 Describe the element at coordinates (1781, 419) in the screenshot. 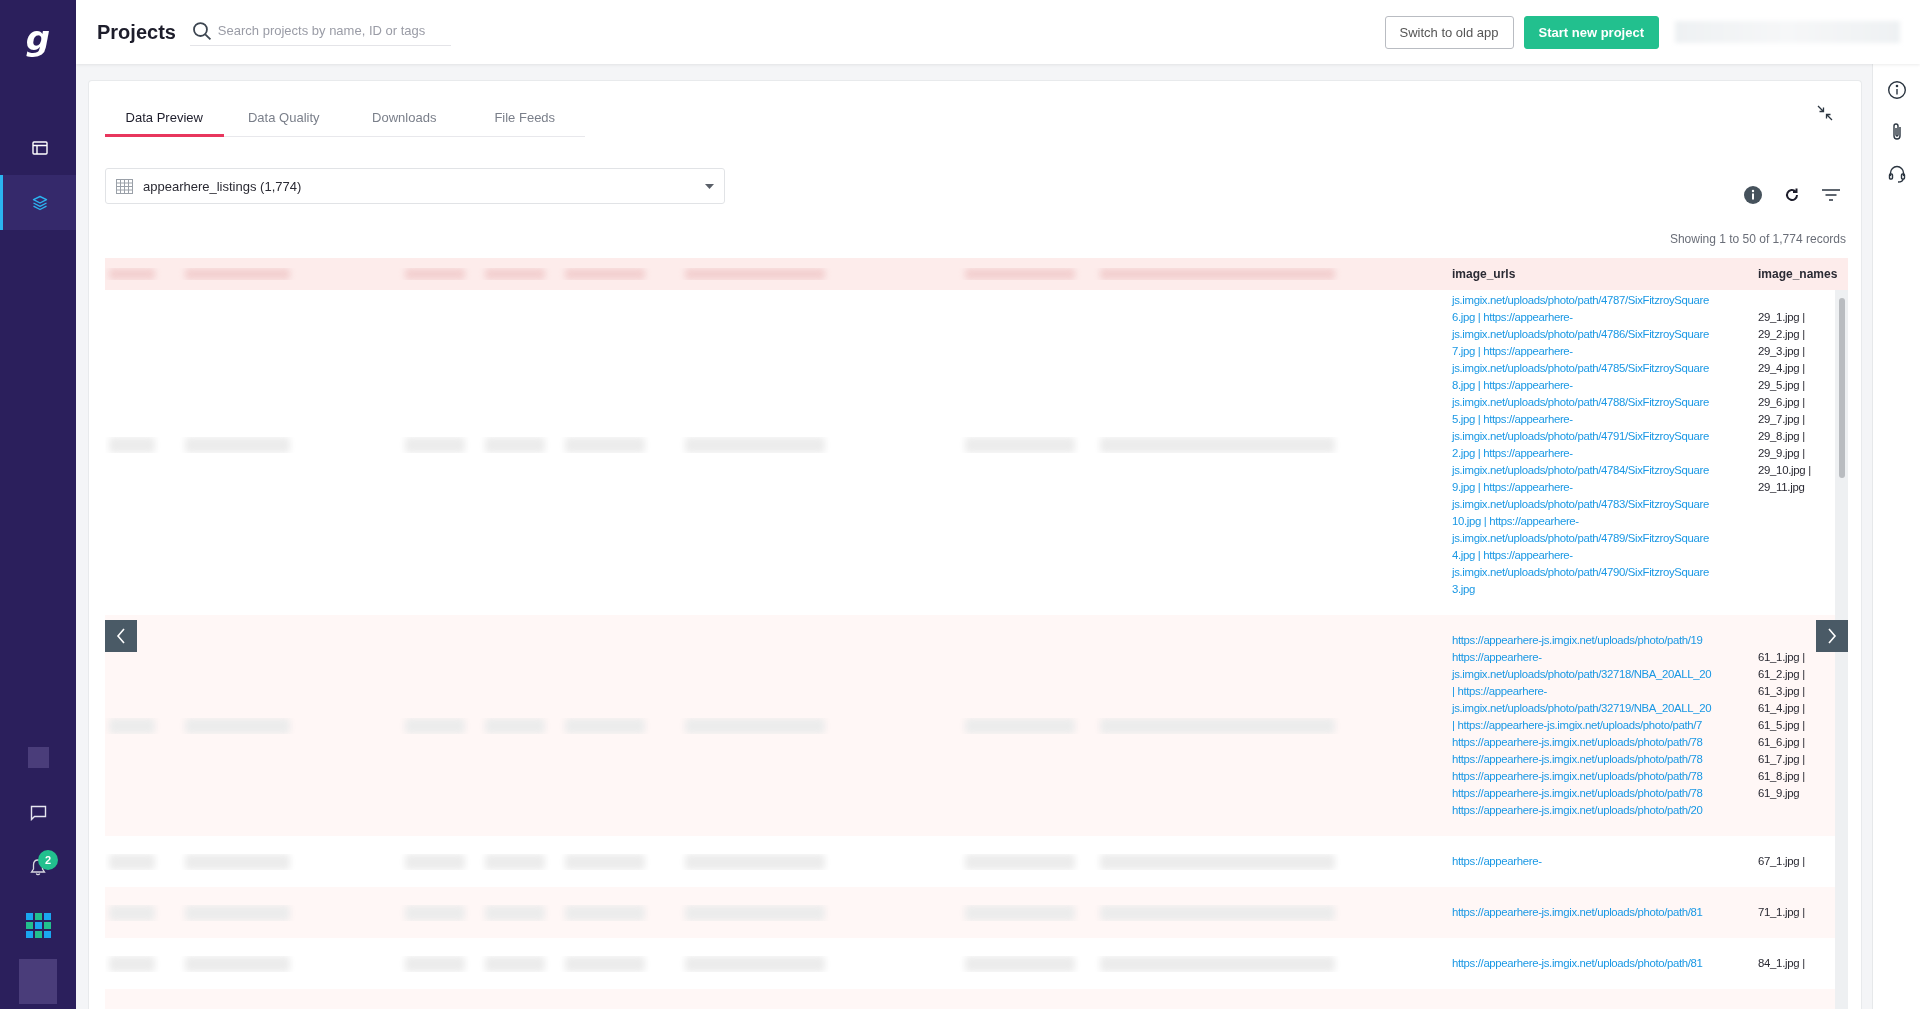

I see `table-cell-text: 29_7.jpg |` at that location.